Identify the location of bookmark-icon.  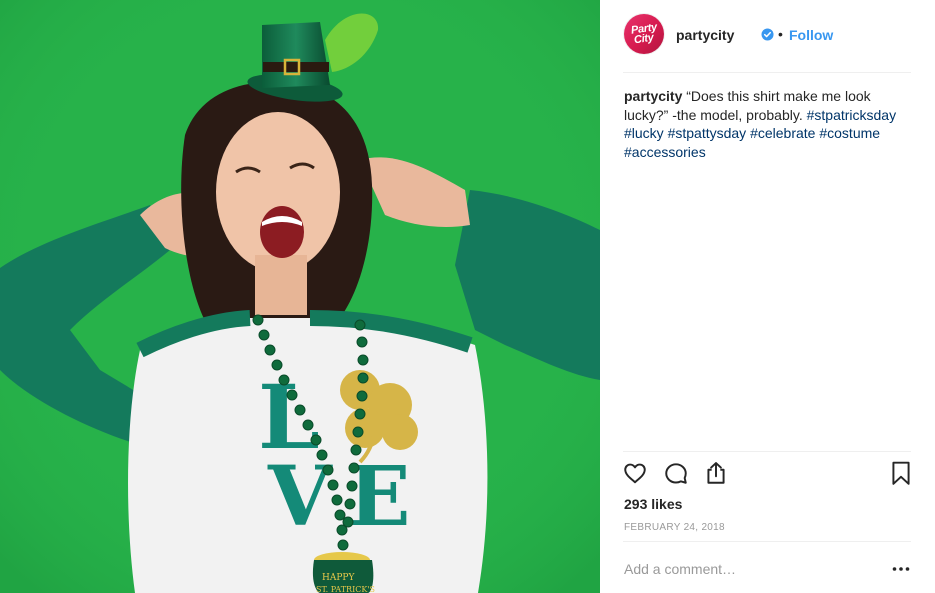
(901, 473).